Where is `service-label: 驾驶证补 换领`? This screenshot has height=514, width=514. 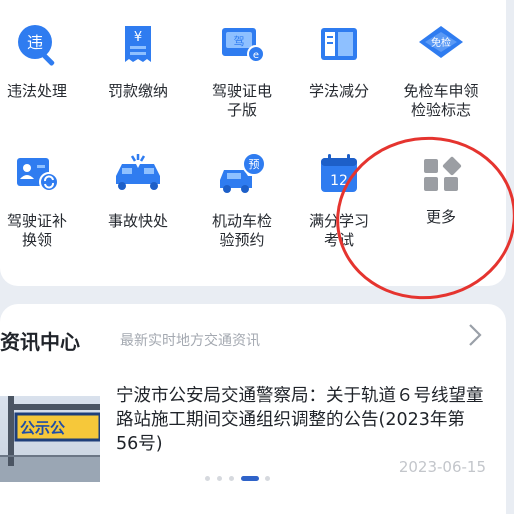
service-label: 驾驶证补 换领 is located at coordinates (36, 230).